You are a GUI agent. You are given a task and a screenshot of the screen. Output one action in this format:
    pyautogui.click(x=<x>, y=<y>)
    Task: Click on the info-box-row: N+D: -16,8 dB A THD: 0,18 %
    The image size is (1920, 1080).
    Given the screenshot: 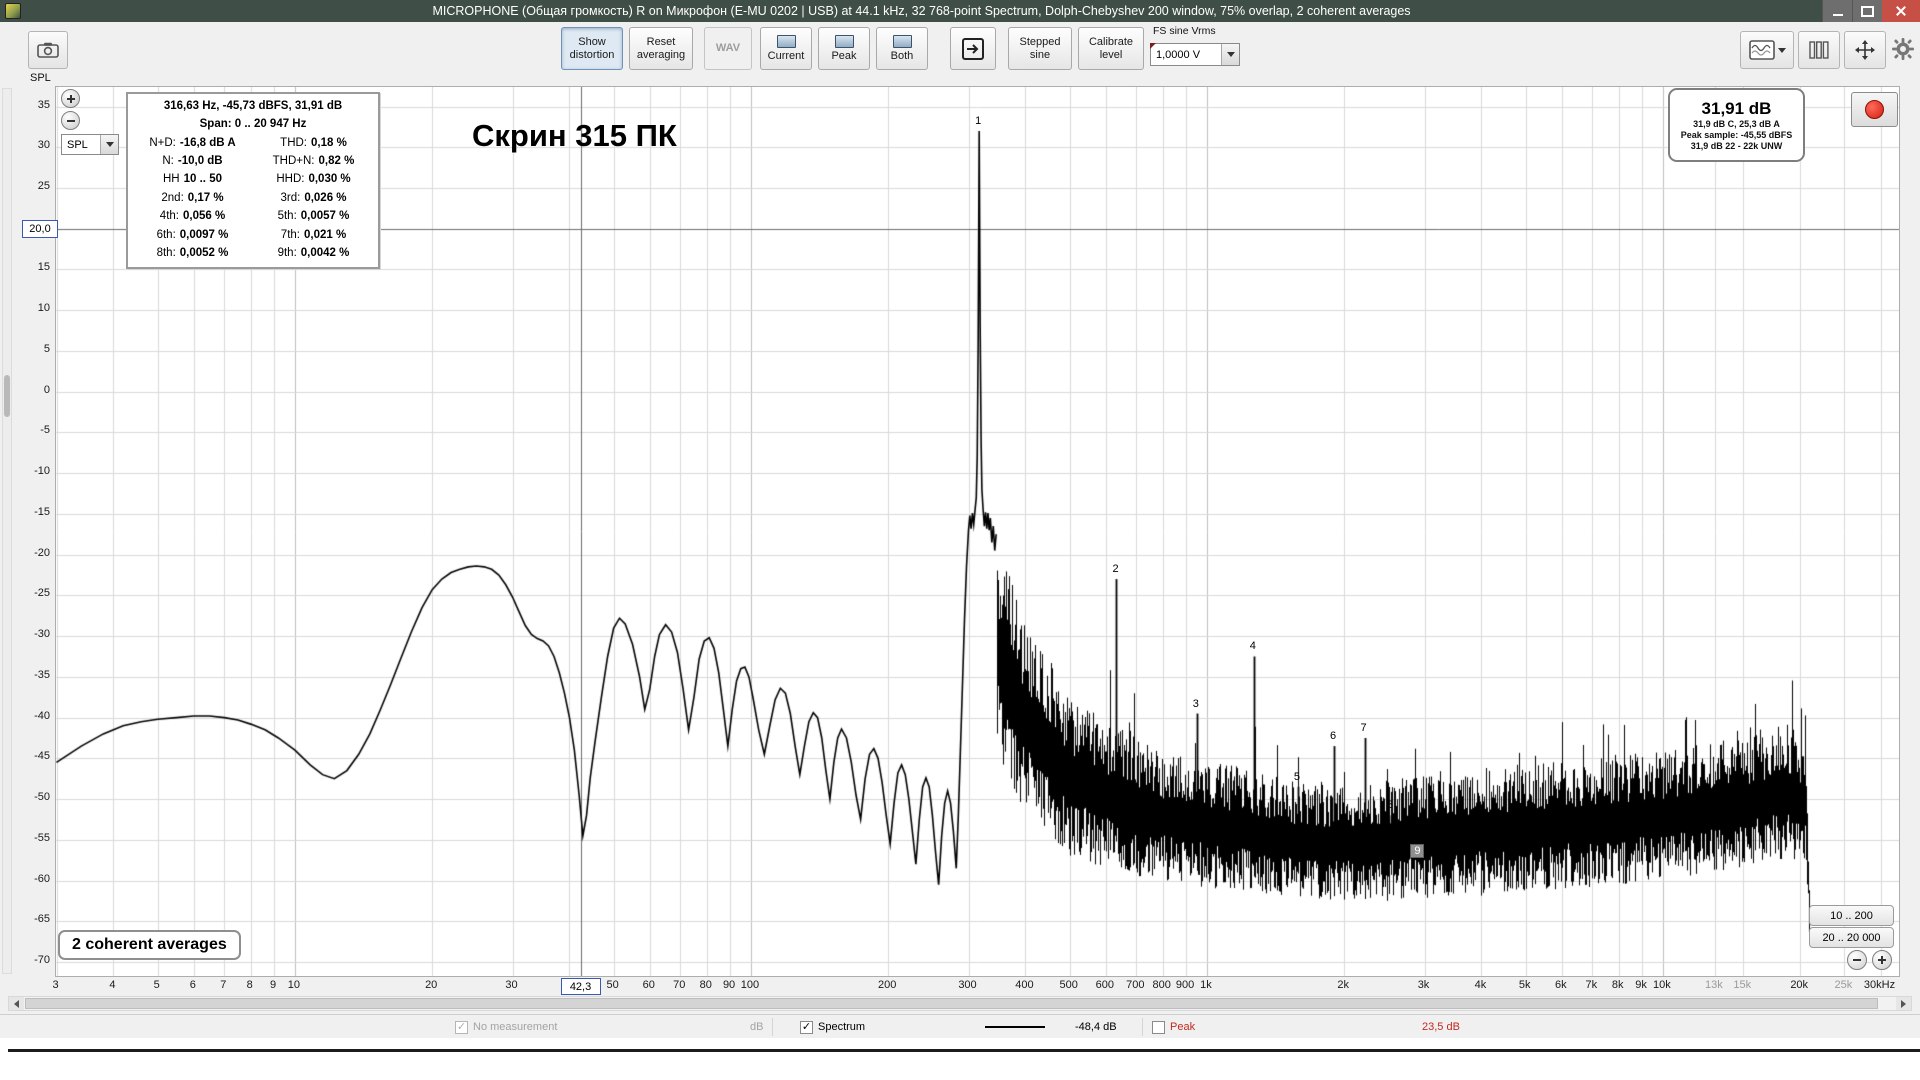 What is the action you would take?
    pyautogui.click(x=248, y=142)
    